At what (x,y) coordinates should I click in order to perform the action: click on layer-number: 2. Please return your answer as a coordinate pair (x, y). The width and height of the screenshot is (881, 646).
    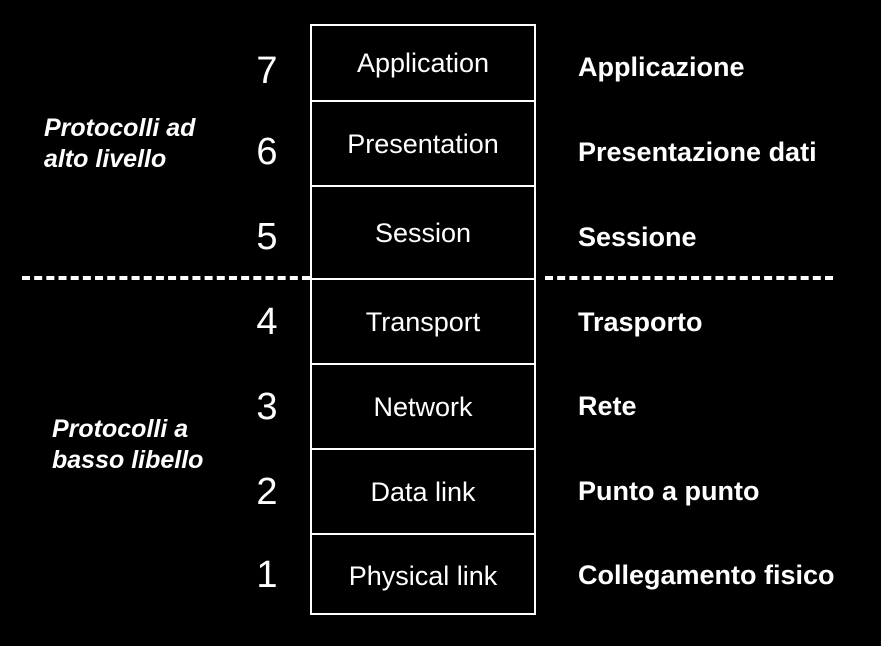
    Looking at the image, I should click on (267, 492).